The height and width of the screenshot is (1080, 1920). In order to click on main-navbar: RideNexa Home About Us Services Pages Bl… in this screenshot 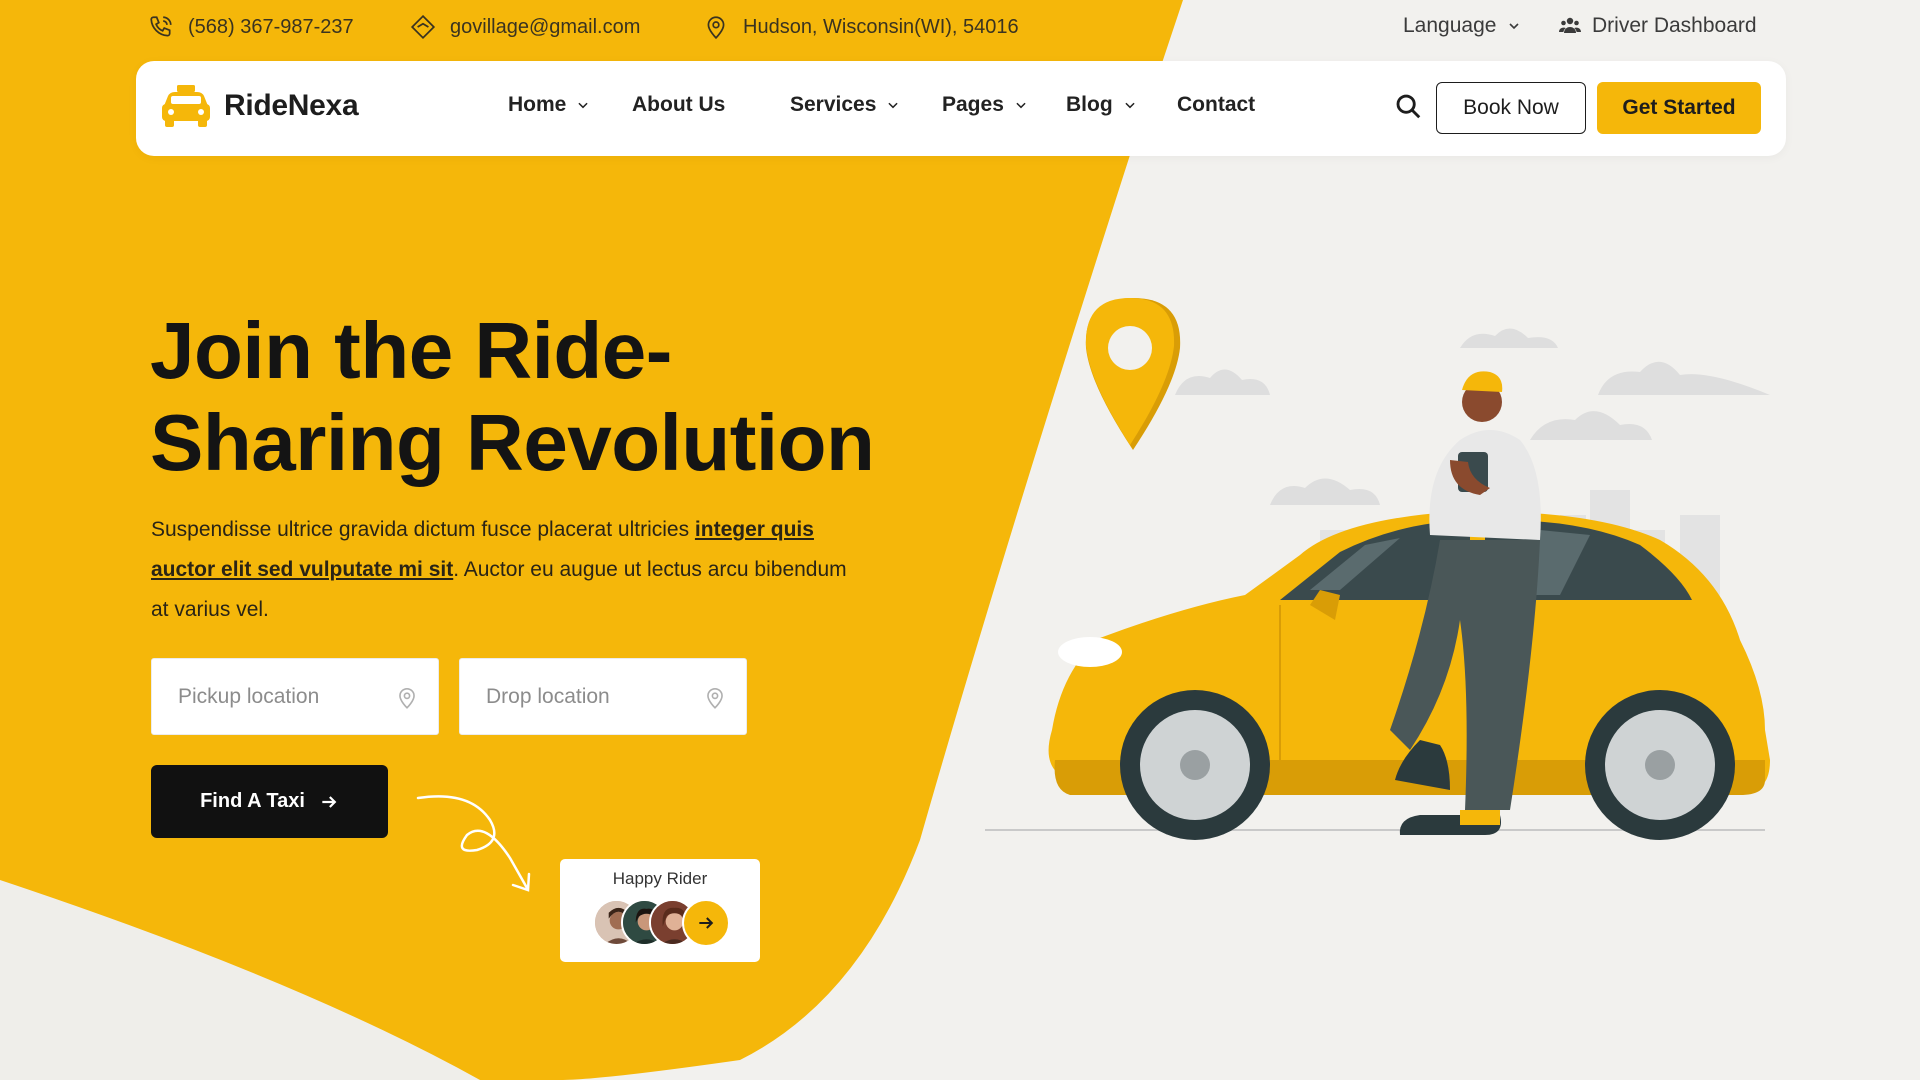, I will do `click(961, 108)`.